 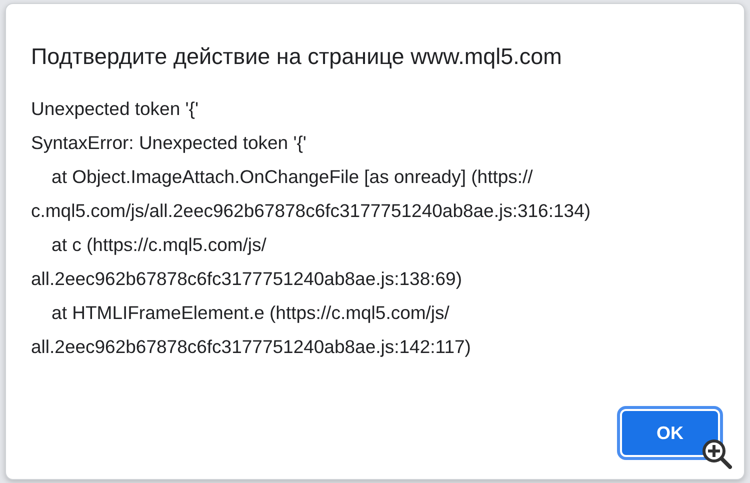 What do you see at coordinates (670, 433) in the screenshot?
I see `ok-button: OK` at bounding box center [670, 433].